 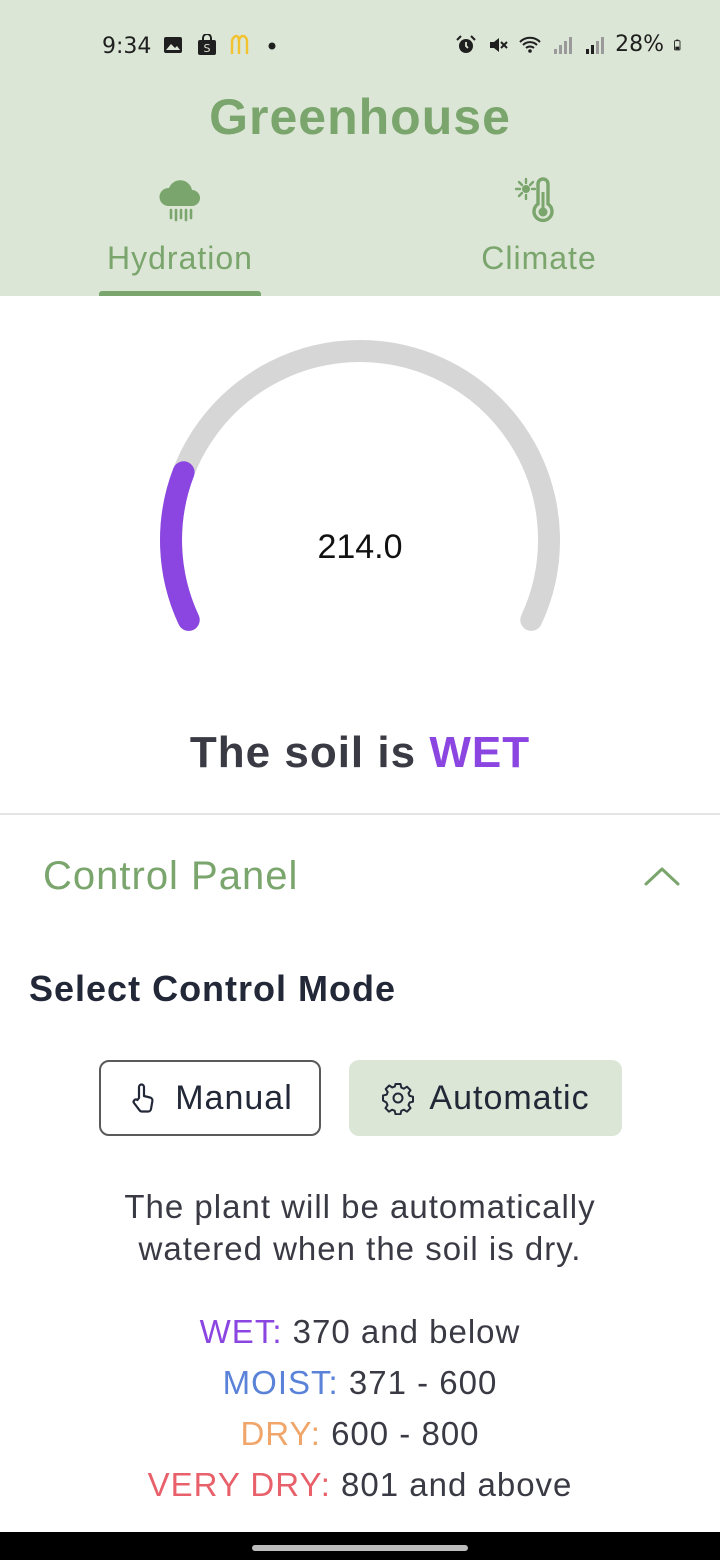 What do you see at coordinates (534, 200) in the screenshot?
I see `thermometer-sun-icon` at bounding box center [534, 200].